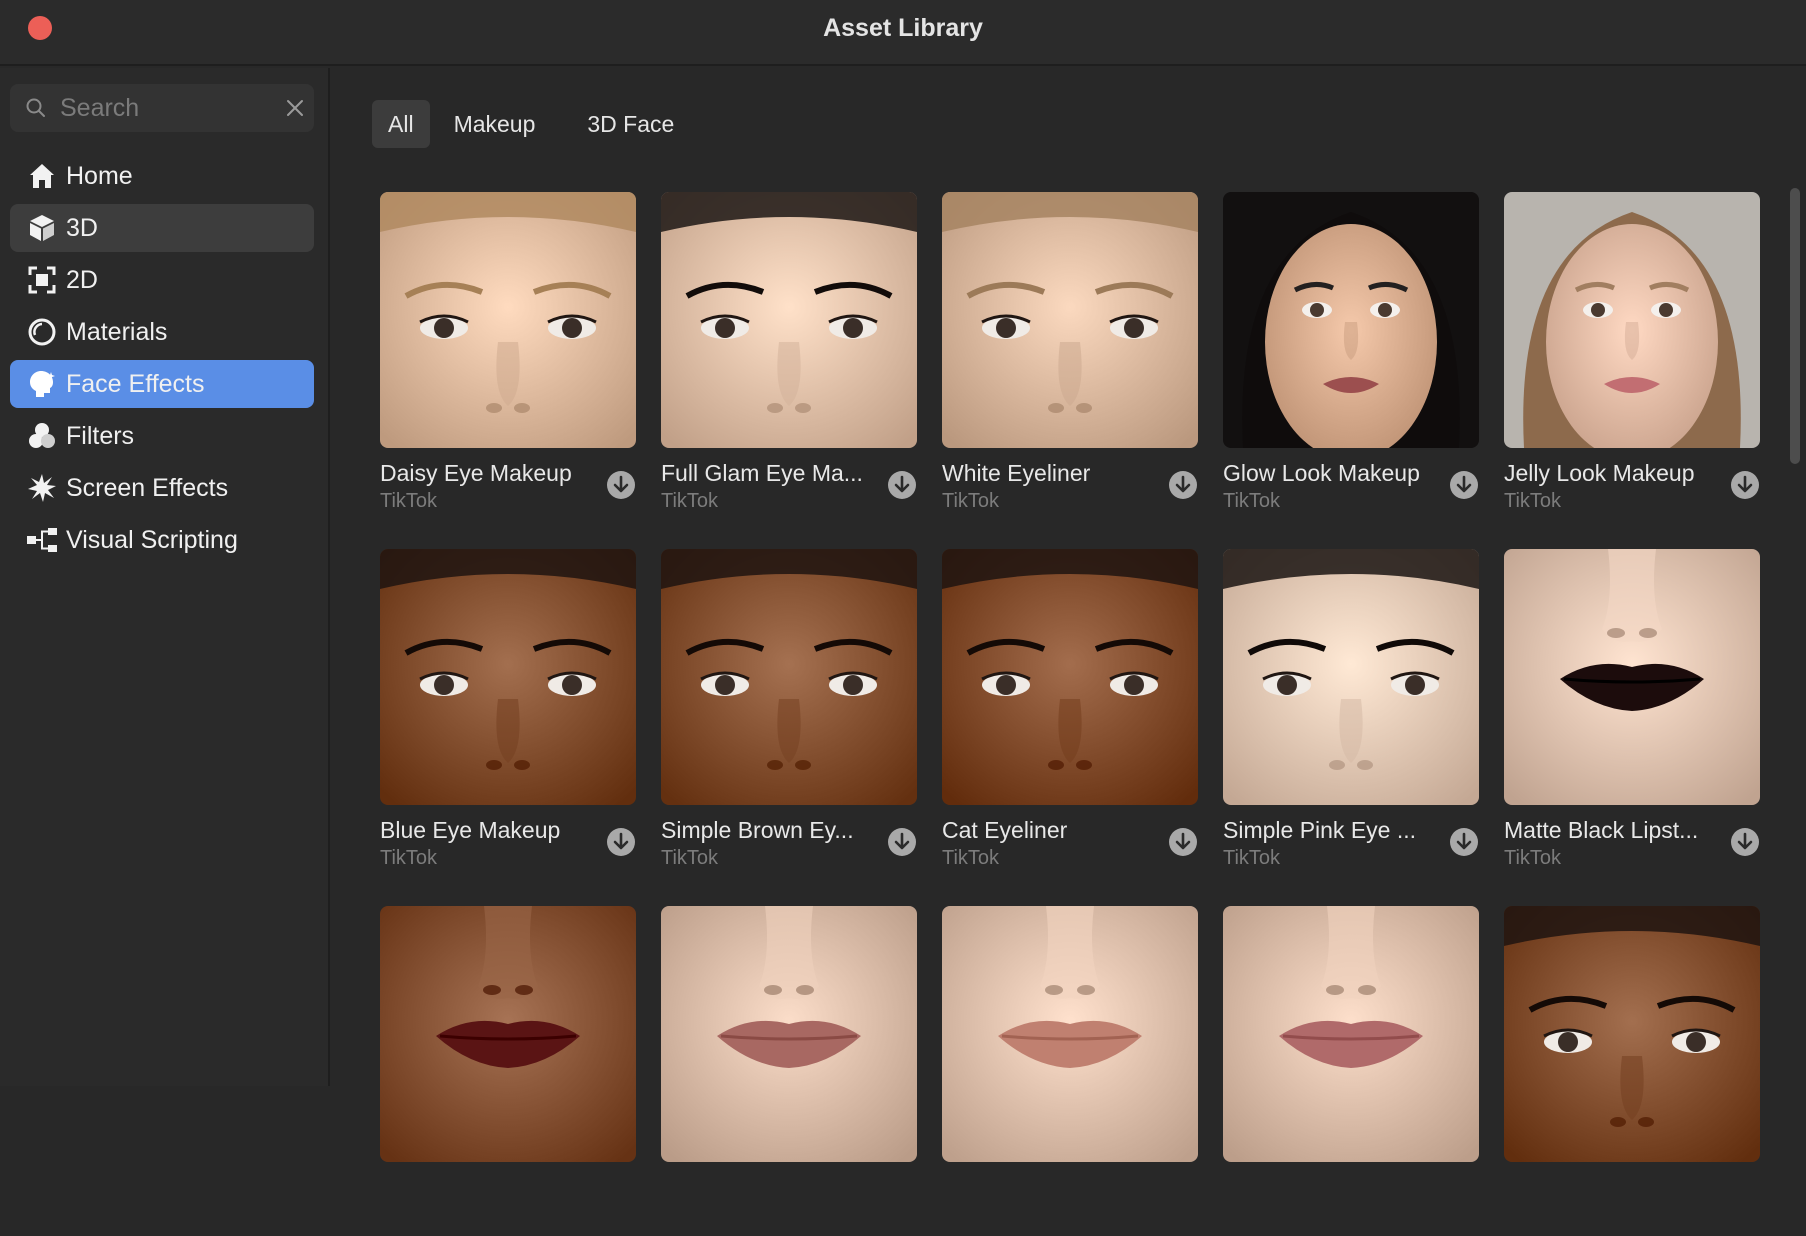 This screenshot has width=1806, height=1236. What do you see at coordinates (42, 332) in the screenshot?
I see `circle-icon` at bounding box center [42, 332].